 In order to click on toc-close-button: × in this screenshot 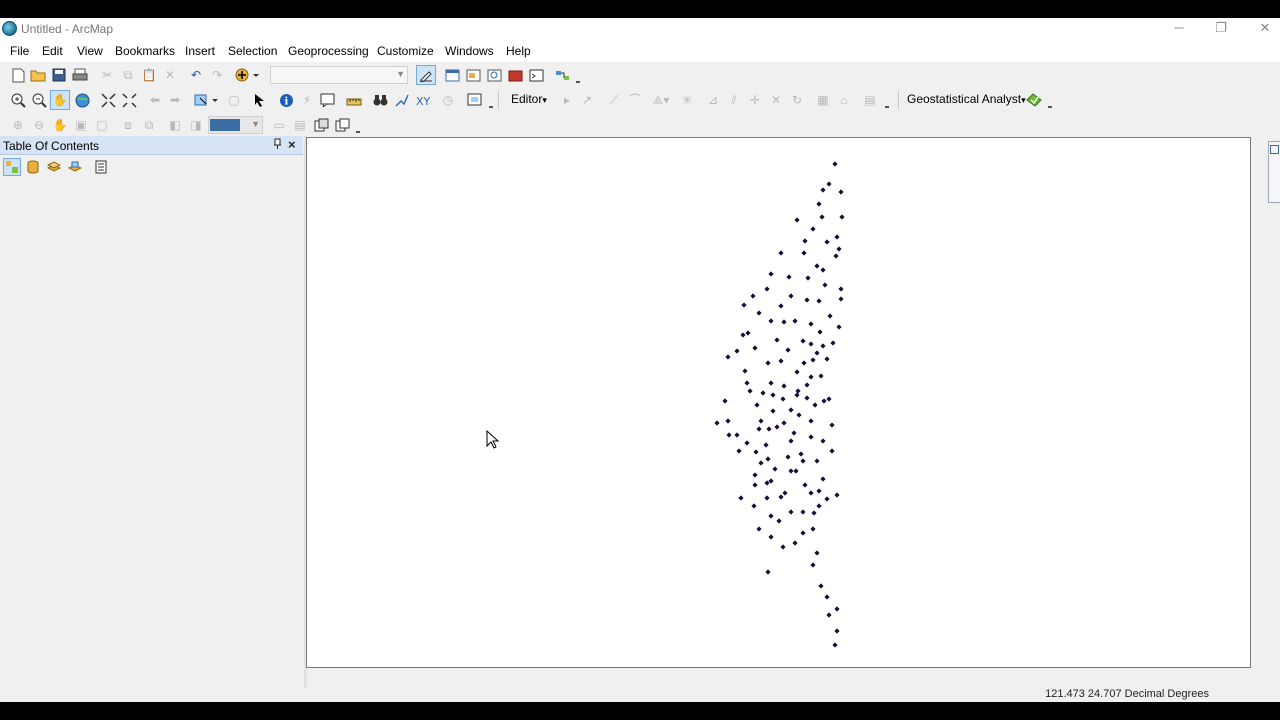, I will do `click(292, 144)`.